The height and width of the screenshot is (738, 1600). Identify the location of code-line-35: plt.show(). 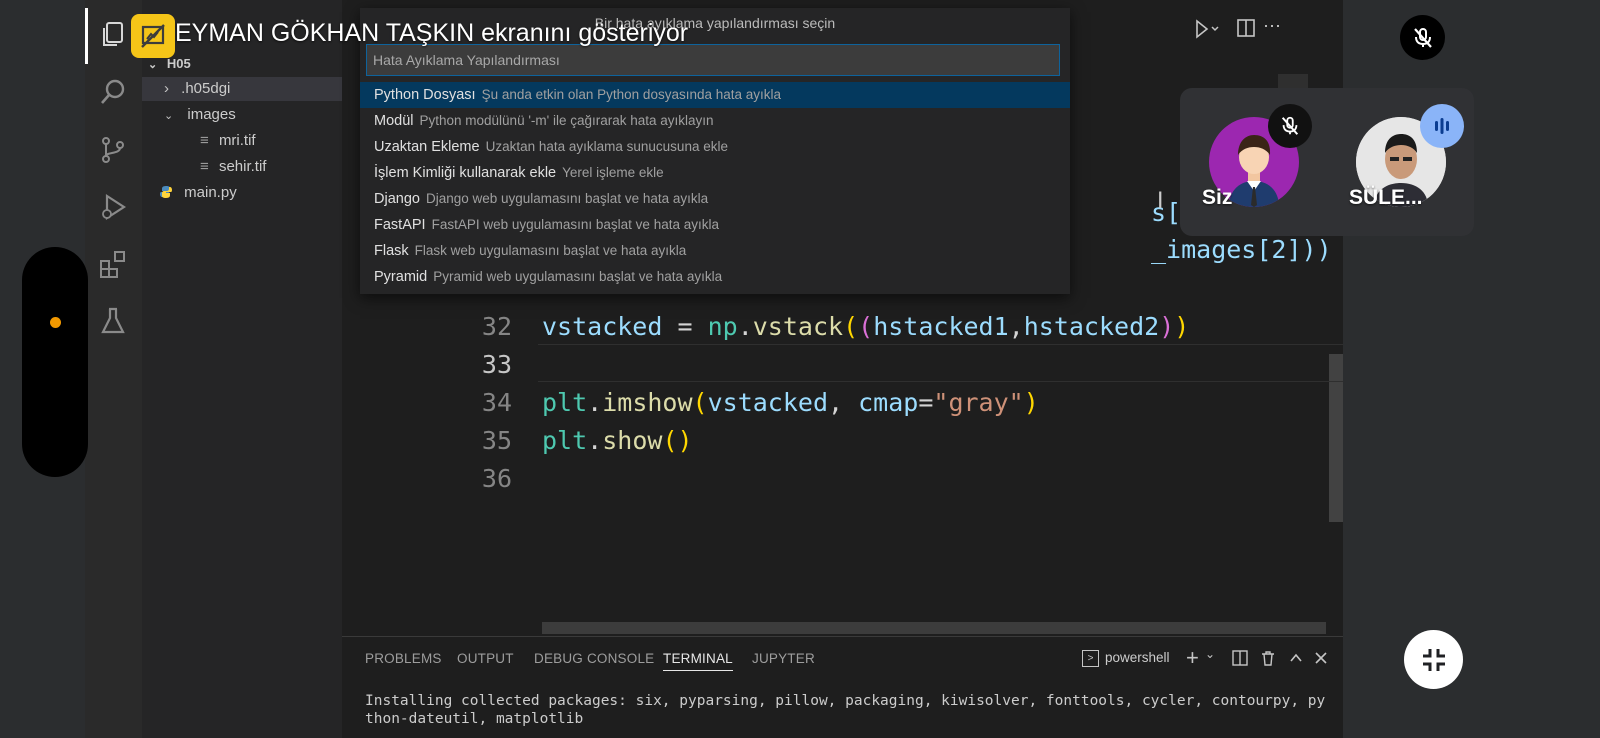
(617, 440).